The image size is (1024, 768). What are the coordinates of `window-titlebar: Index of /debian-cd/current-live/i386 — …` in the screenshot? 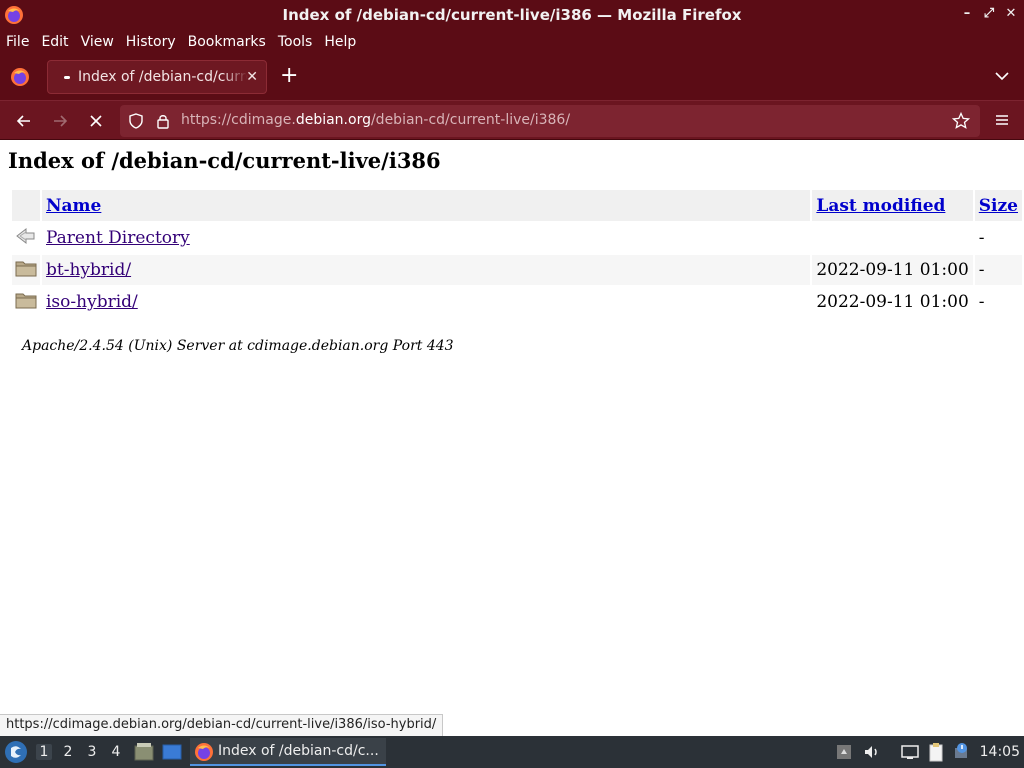 It's located at (512, 15).